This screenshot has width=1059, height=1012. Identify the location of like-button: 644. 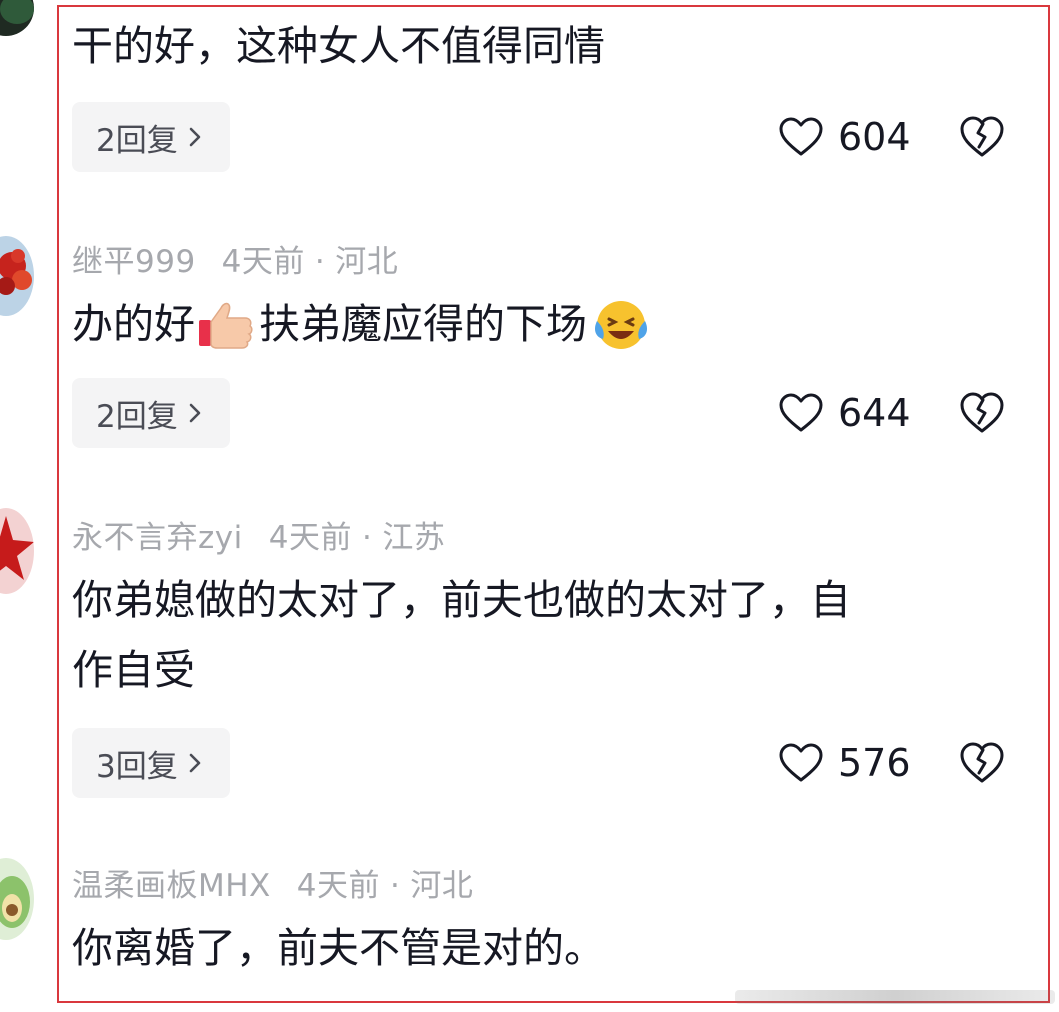
(844, 413).